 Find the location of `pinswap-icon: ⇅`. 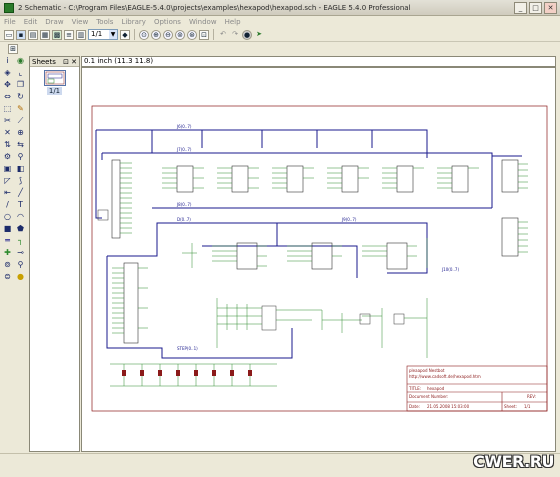

pinswap-icon: ⇅ is located at coordinates (7, 145).